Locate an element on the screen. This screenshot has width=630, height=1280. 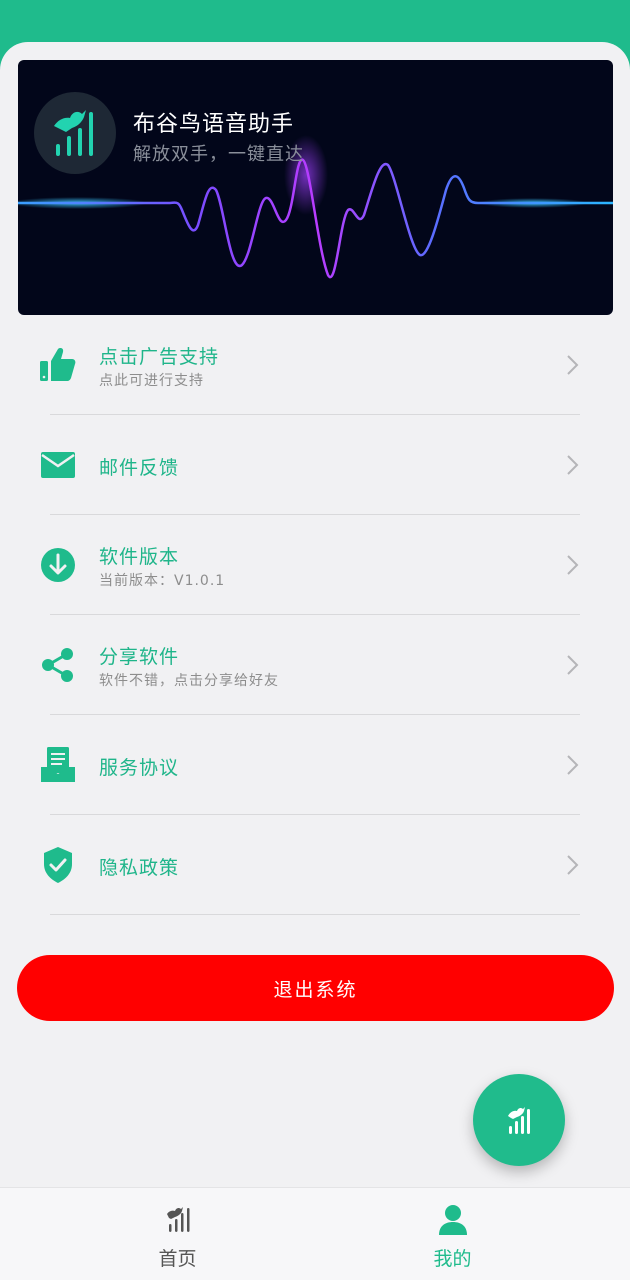
menu-label: 隐私政策 is located at coordinates (139, 868).